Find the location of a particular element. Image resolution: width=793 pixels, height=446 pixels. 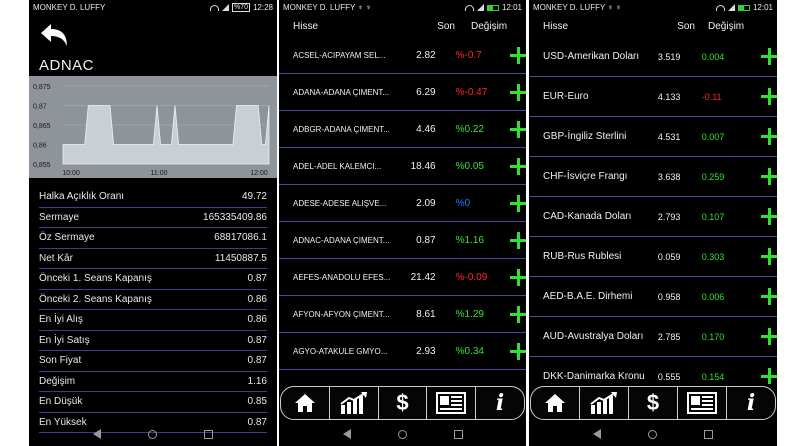

item-last: 2.785 is located at coordinates (669, 336).